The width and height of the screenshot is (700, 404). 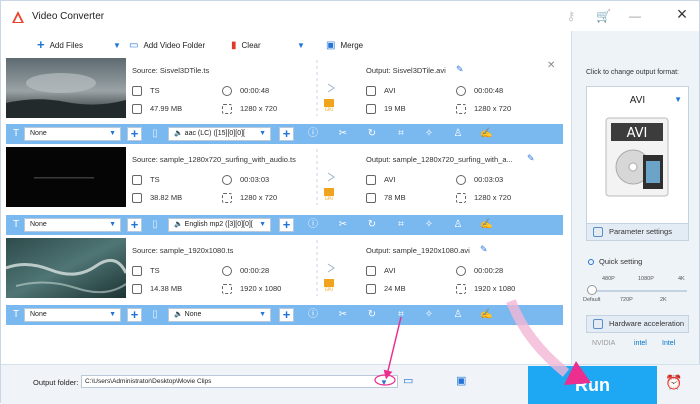 What do you see at coordinates (155, 133) in the screenshot?
I see `audio-lock-icon: ▯` at bounding box center [155, 133].